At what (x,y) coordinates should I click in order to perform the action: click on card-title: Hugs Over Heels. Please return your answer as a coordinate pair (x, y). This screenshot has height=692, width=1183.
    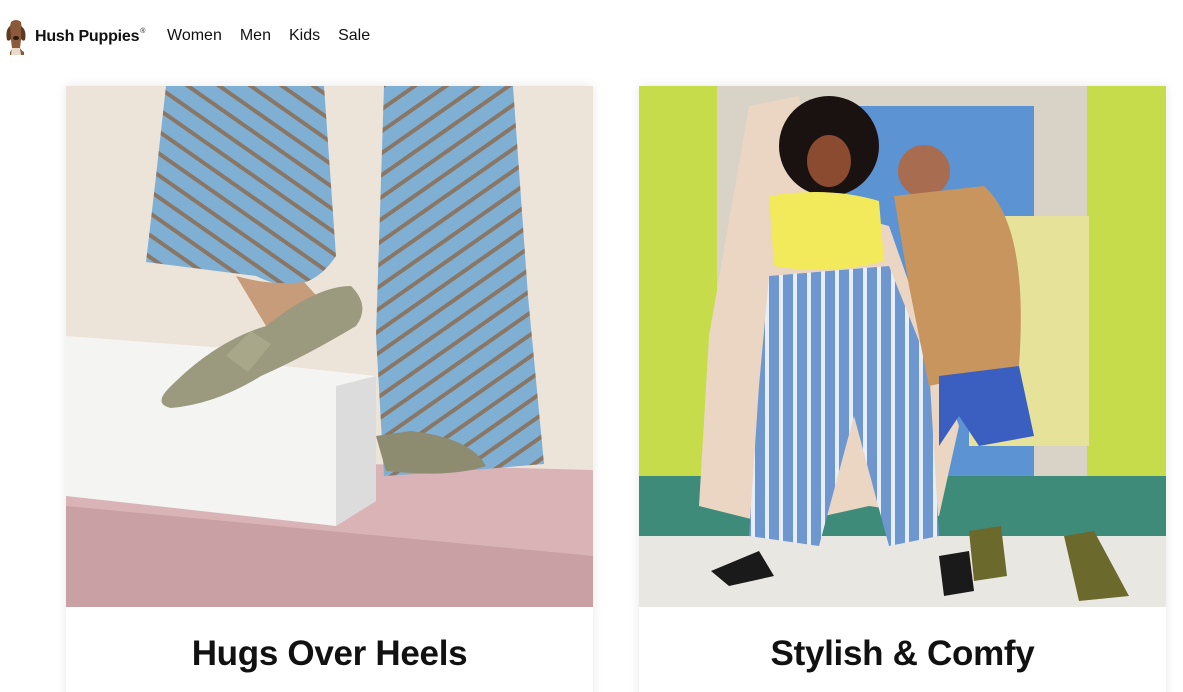
    Looking at the image, I should click on (329, 654).